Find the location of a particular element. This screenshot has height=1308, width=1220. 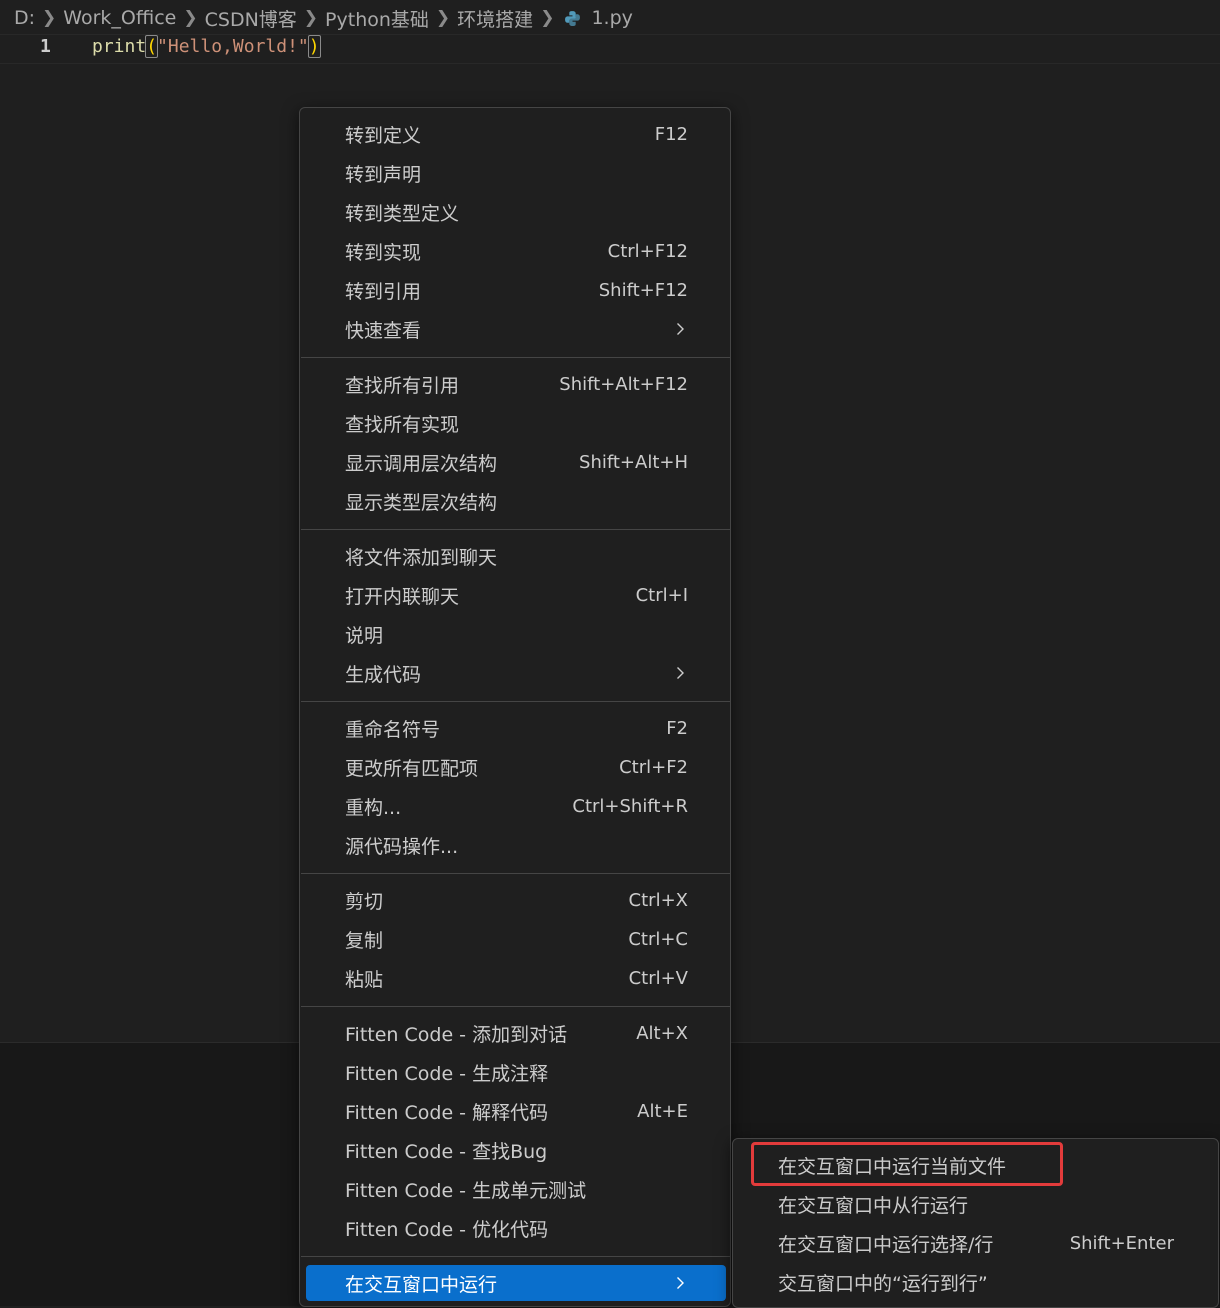

menu-item: Fitten Code - 优化代码 is located at coordinates (516, 1228).